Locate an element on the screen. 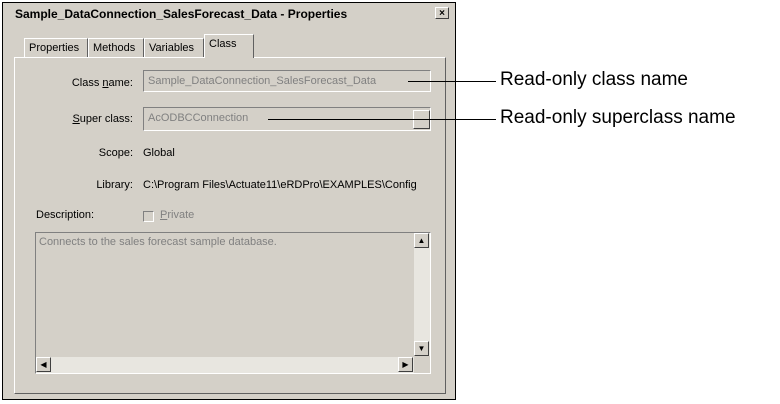 The height and width of the screenshot is (404, 780). description-label: Description: is located at coordinates (65, 215).